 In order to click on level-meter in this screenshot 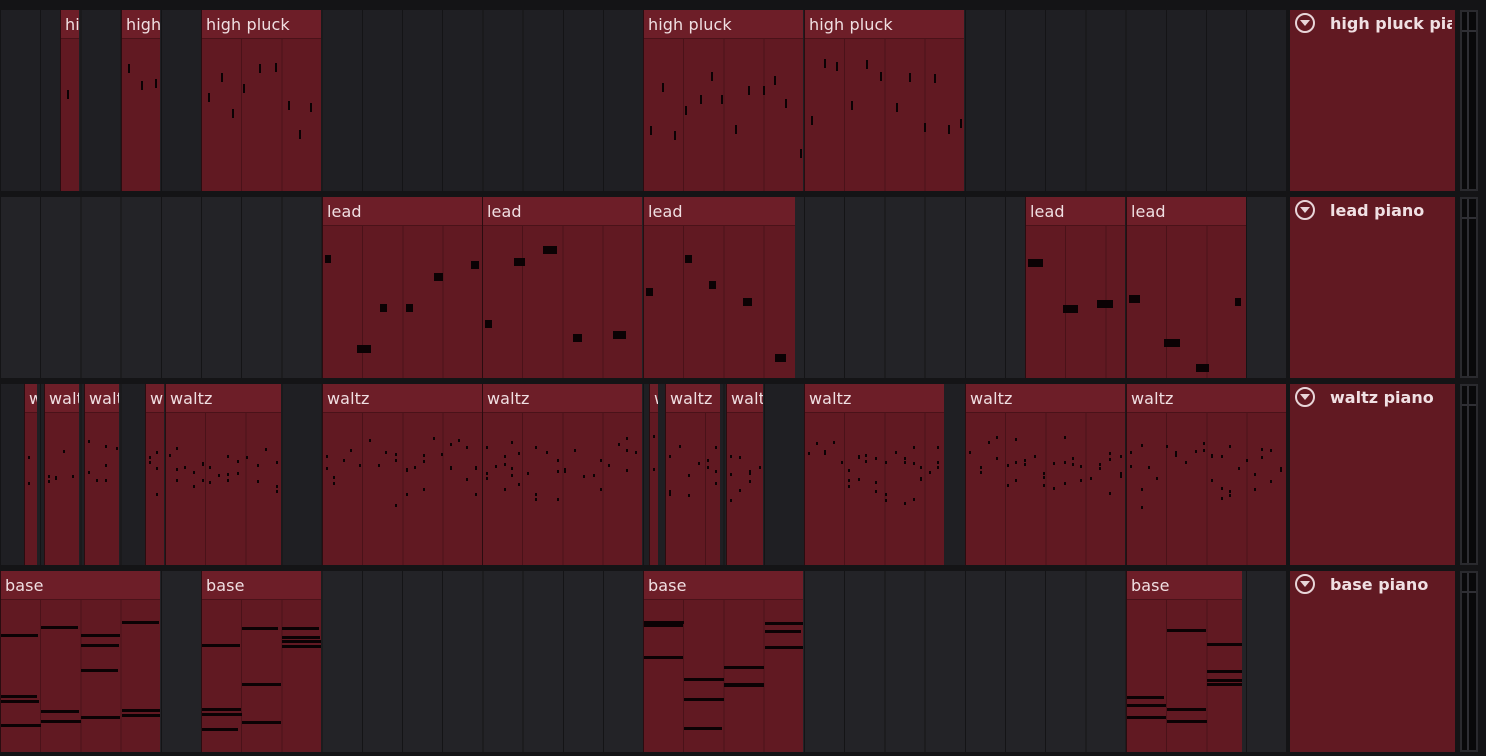, I will do `click(1469, 661)`.